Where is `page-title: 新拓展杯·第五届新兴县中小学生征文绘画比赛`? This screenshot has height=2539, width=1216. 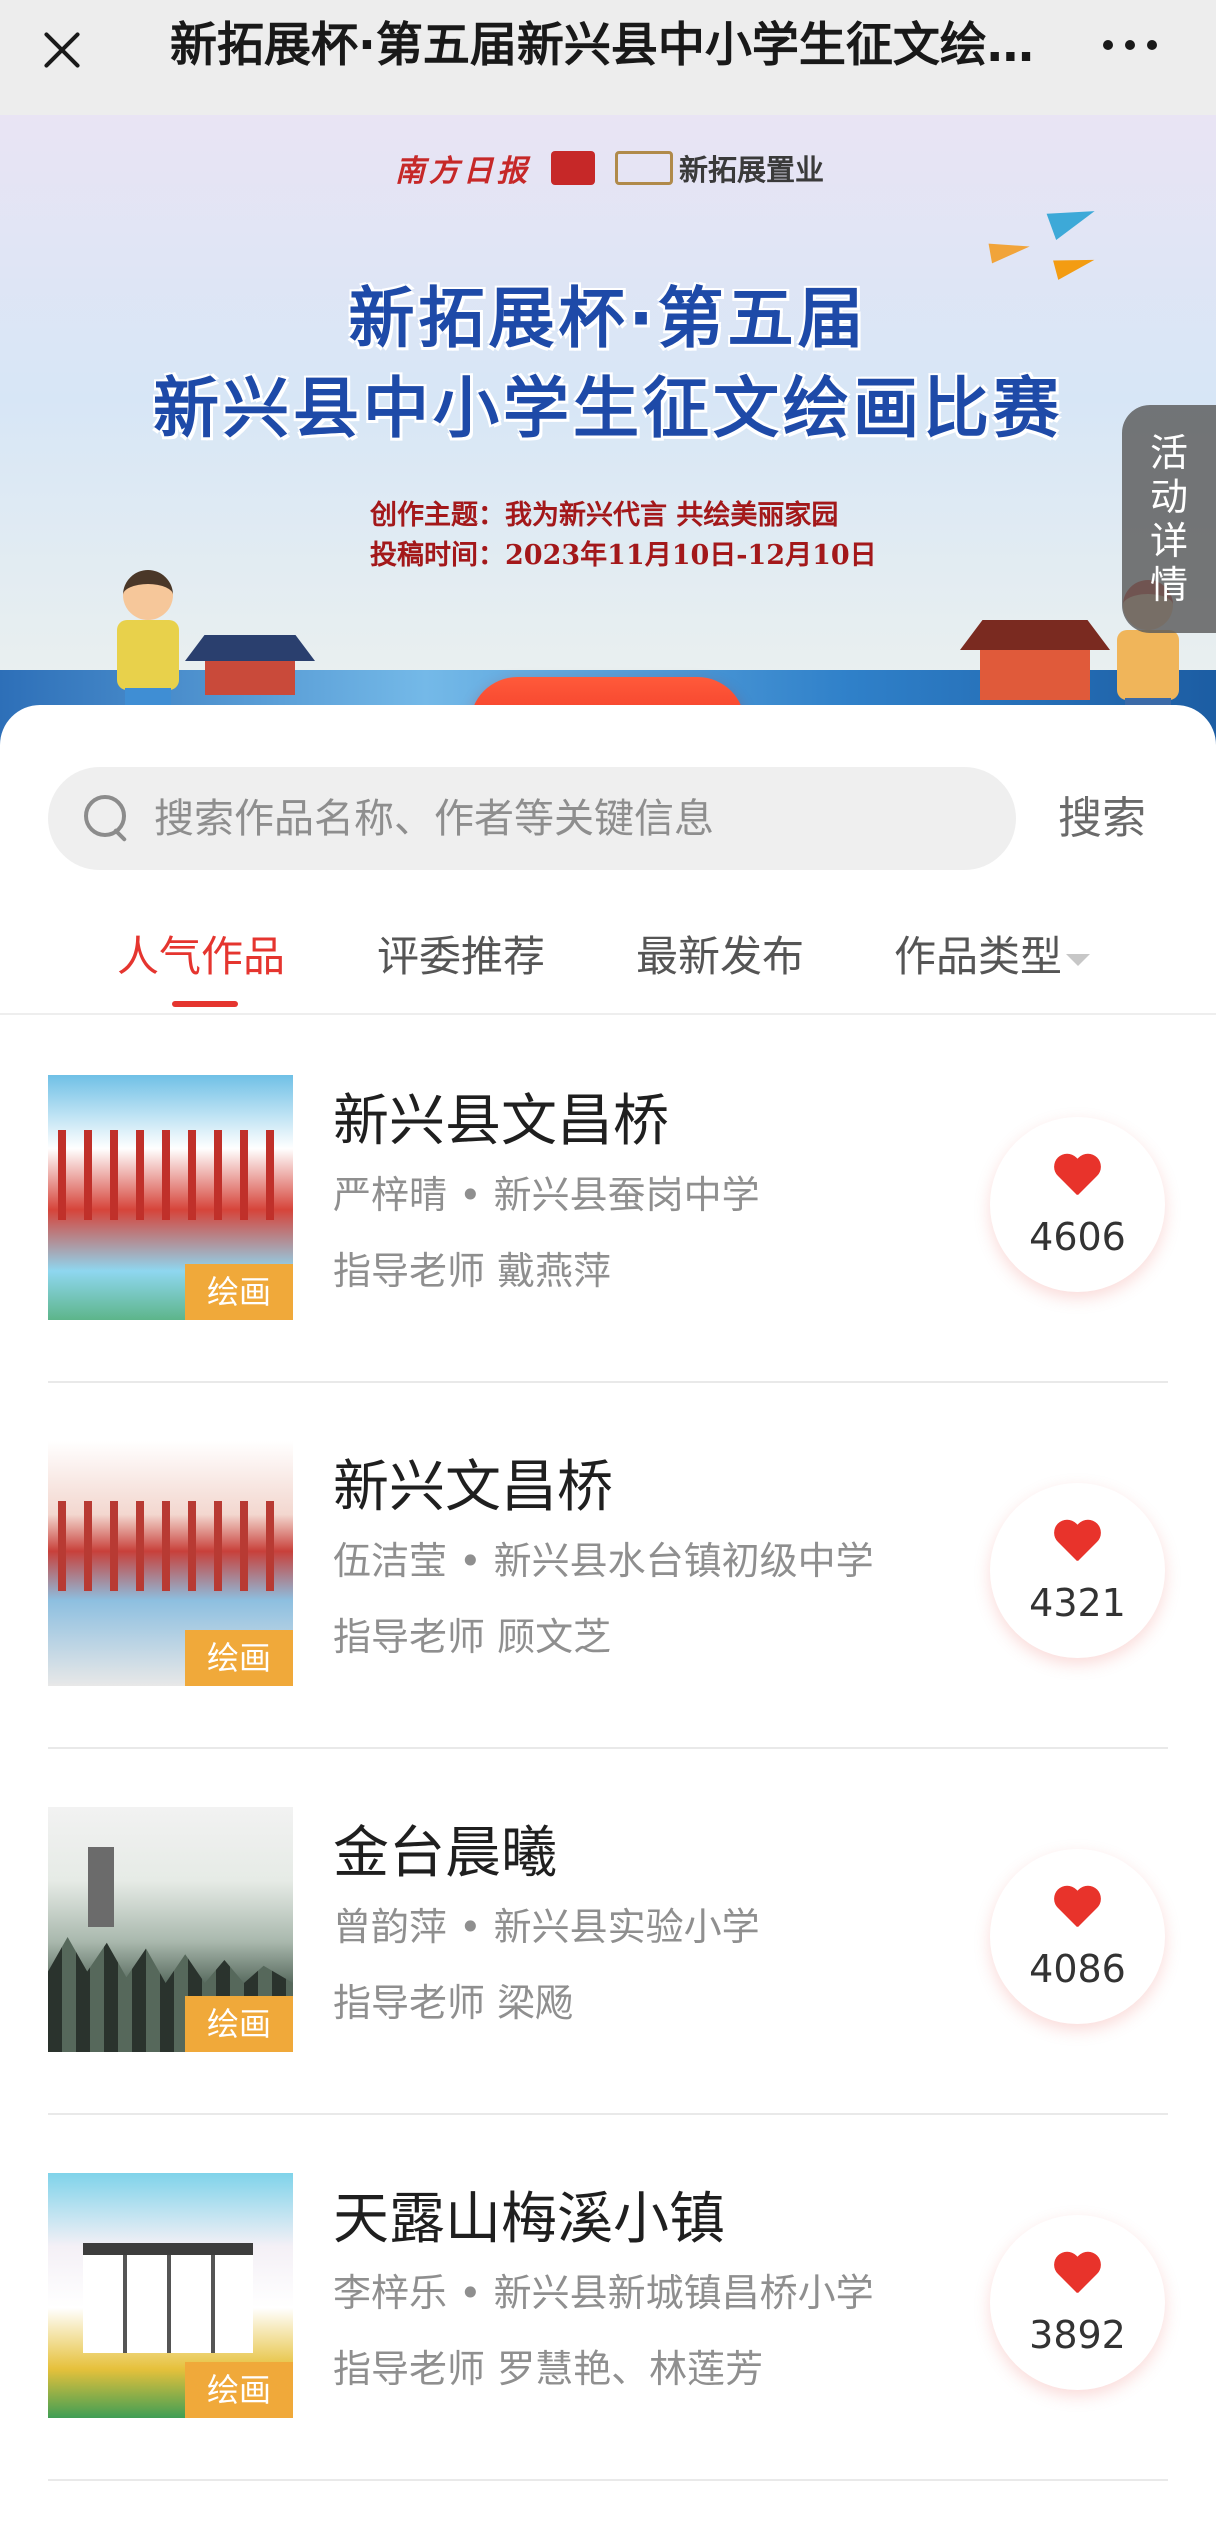 page-title: 新拓展杯·第五届新兴县中小学生征文绘画比赛 is located at coordinates (610, 45).